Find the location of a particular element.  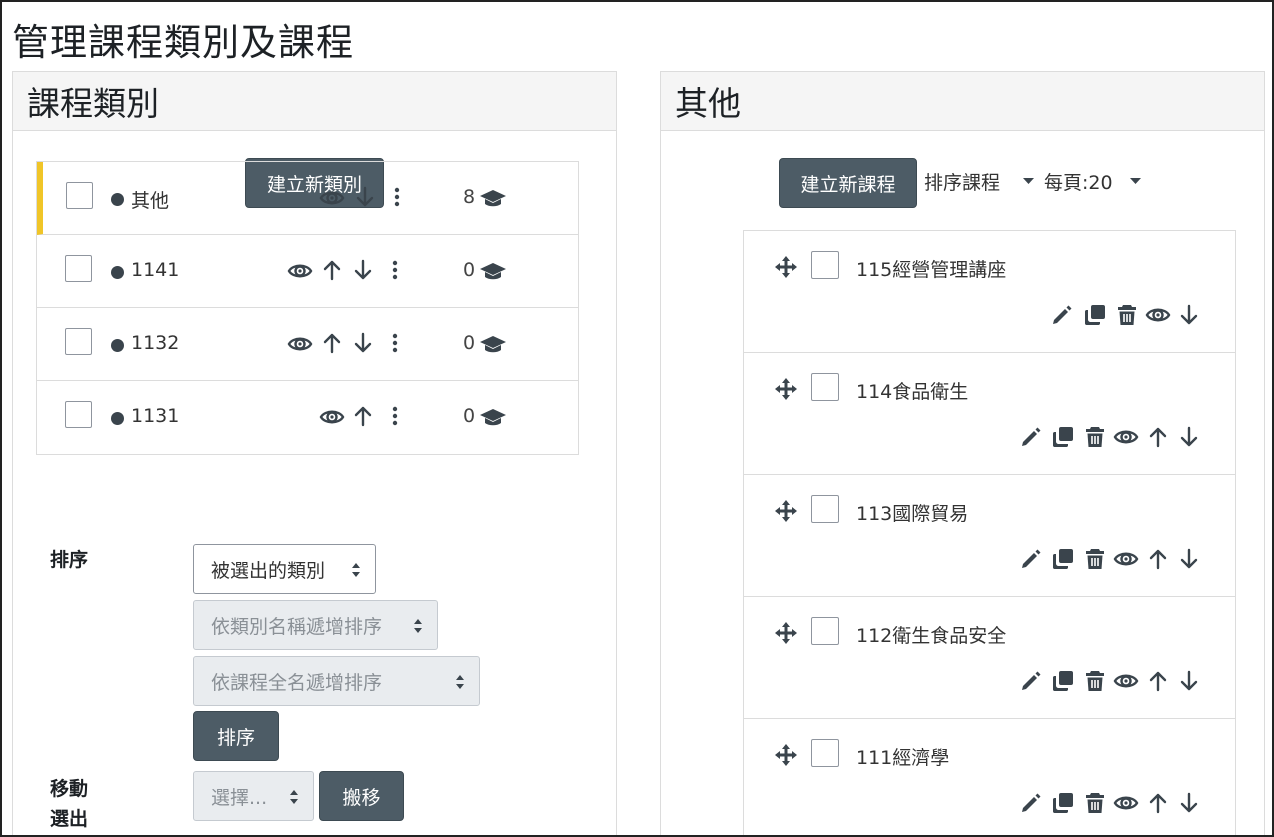

category-name: 1132 is located at coordinates (155, 343).